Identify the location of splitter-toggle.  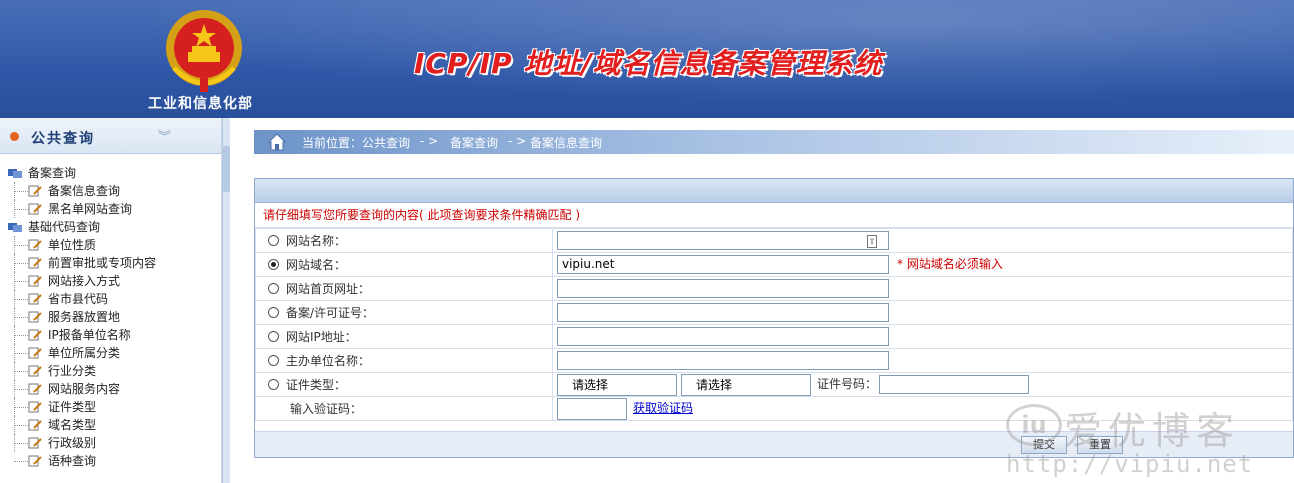
(226, 169).